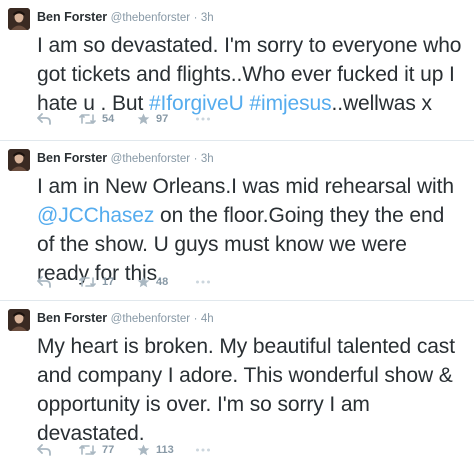 The height and width of the screenshot is (469, 474). What do you see at coordinates (162, 119) in the screenshot?
I see `favorite-count: 97` at bounding box center [162, 119].